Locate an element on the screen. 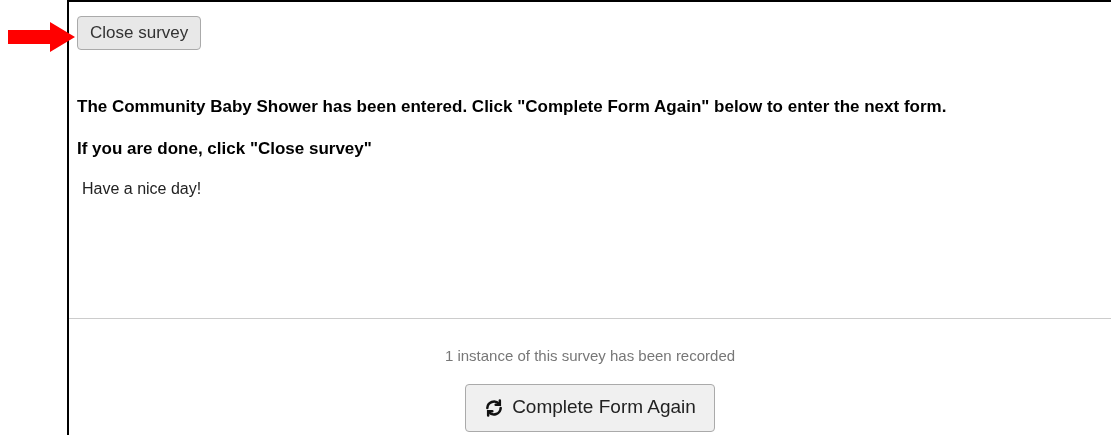 The image size is (1111, 435). message-text: If you are done, click "Close survey" is located at coordinates (225, 148).